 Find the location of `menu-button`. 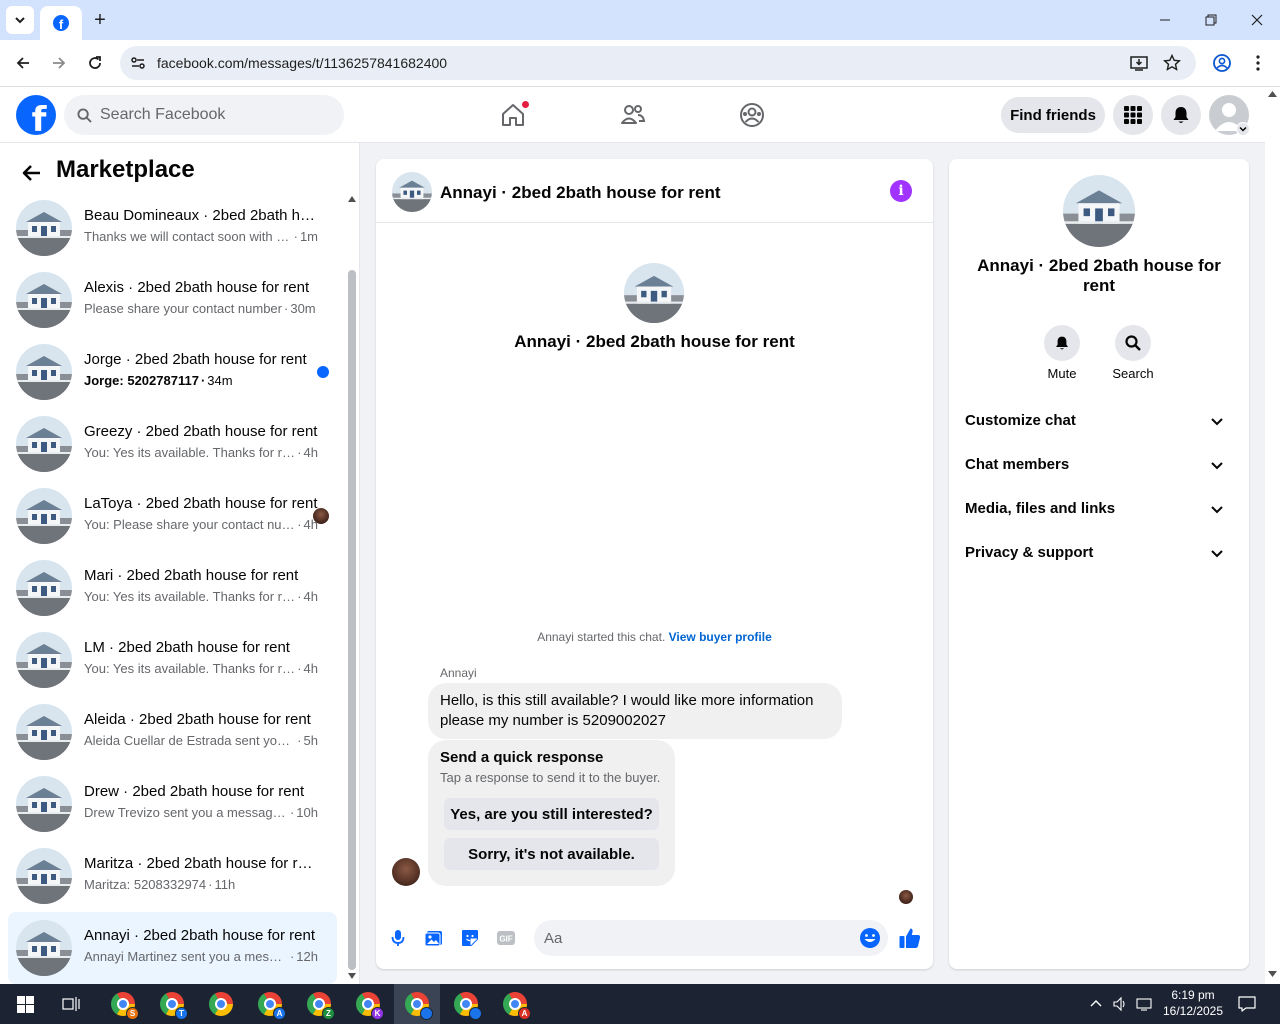

menu-button is located at coordinates (1133, 115).